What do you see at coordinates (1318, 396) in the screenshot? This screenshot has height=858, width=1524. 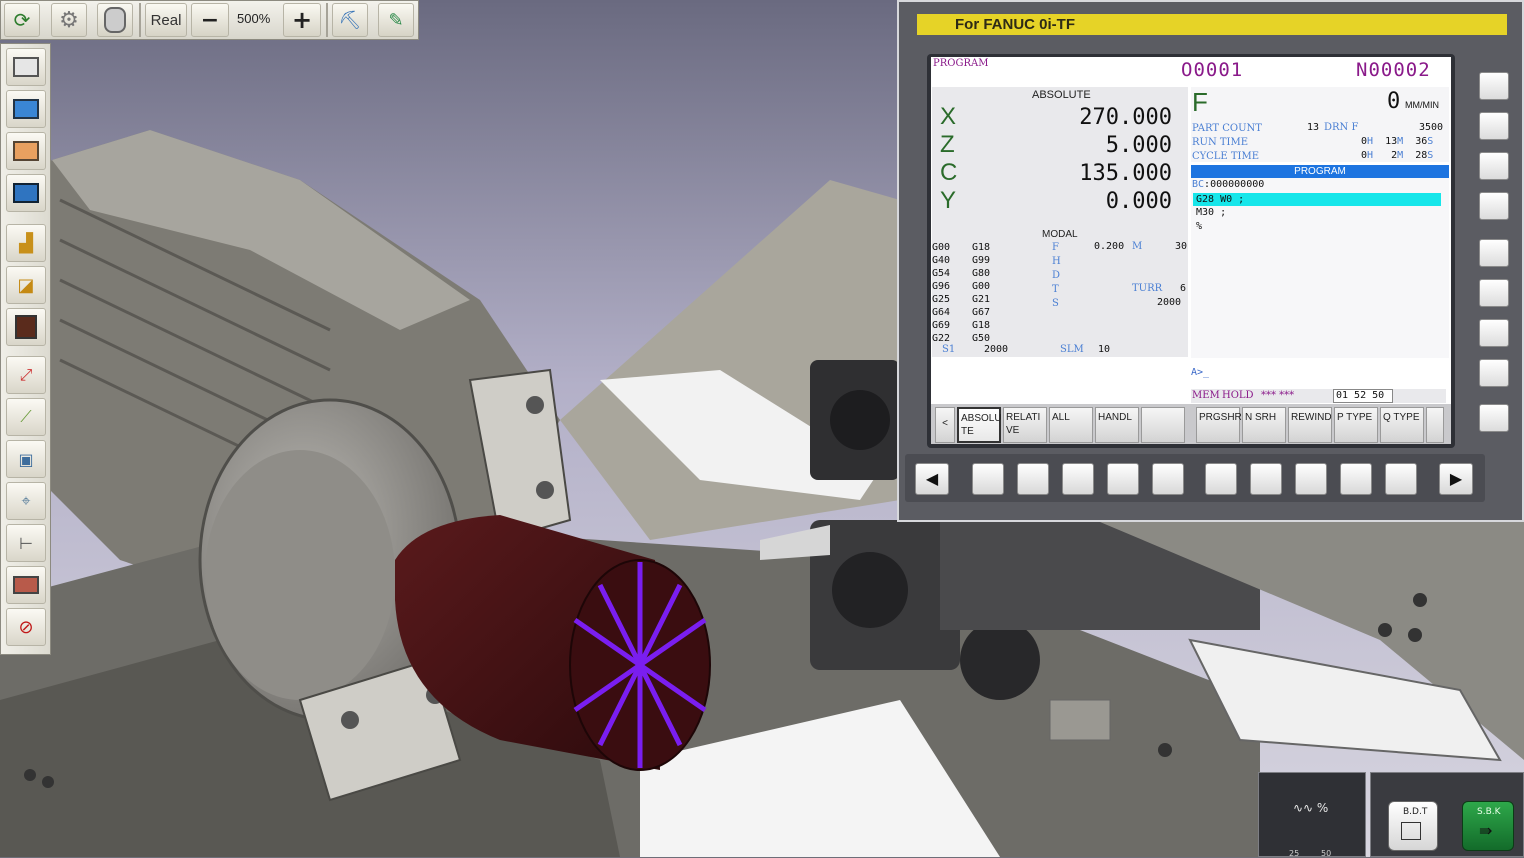 I see `status-bar: MEM HOLD *** *** 01 52 50` at bounding box center [1318, 396].